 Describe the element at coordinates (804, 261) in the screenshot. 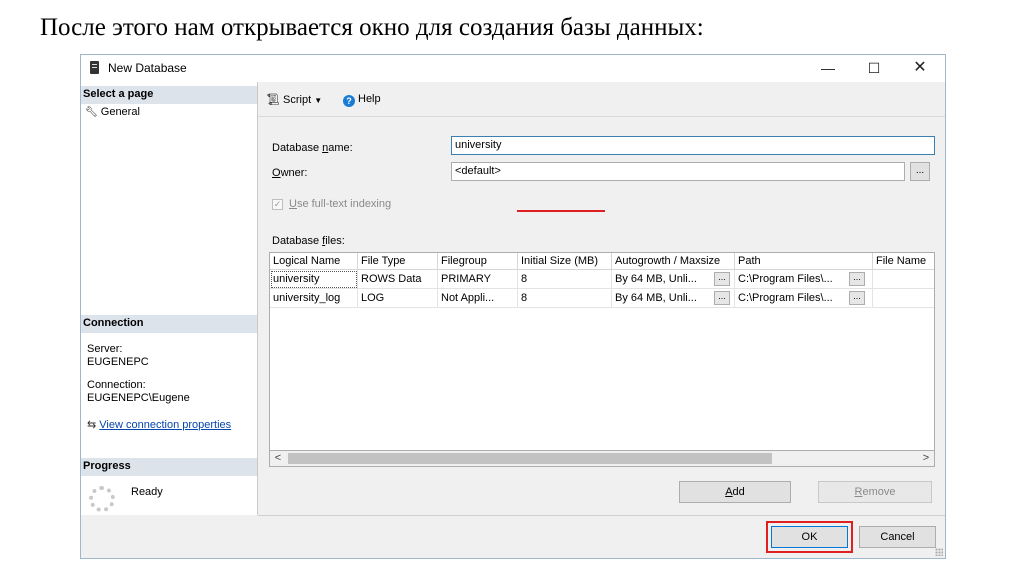

I see `column-header: Path` at that location.